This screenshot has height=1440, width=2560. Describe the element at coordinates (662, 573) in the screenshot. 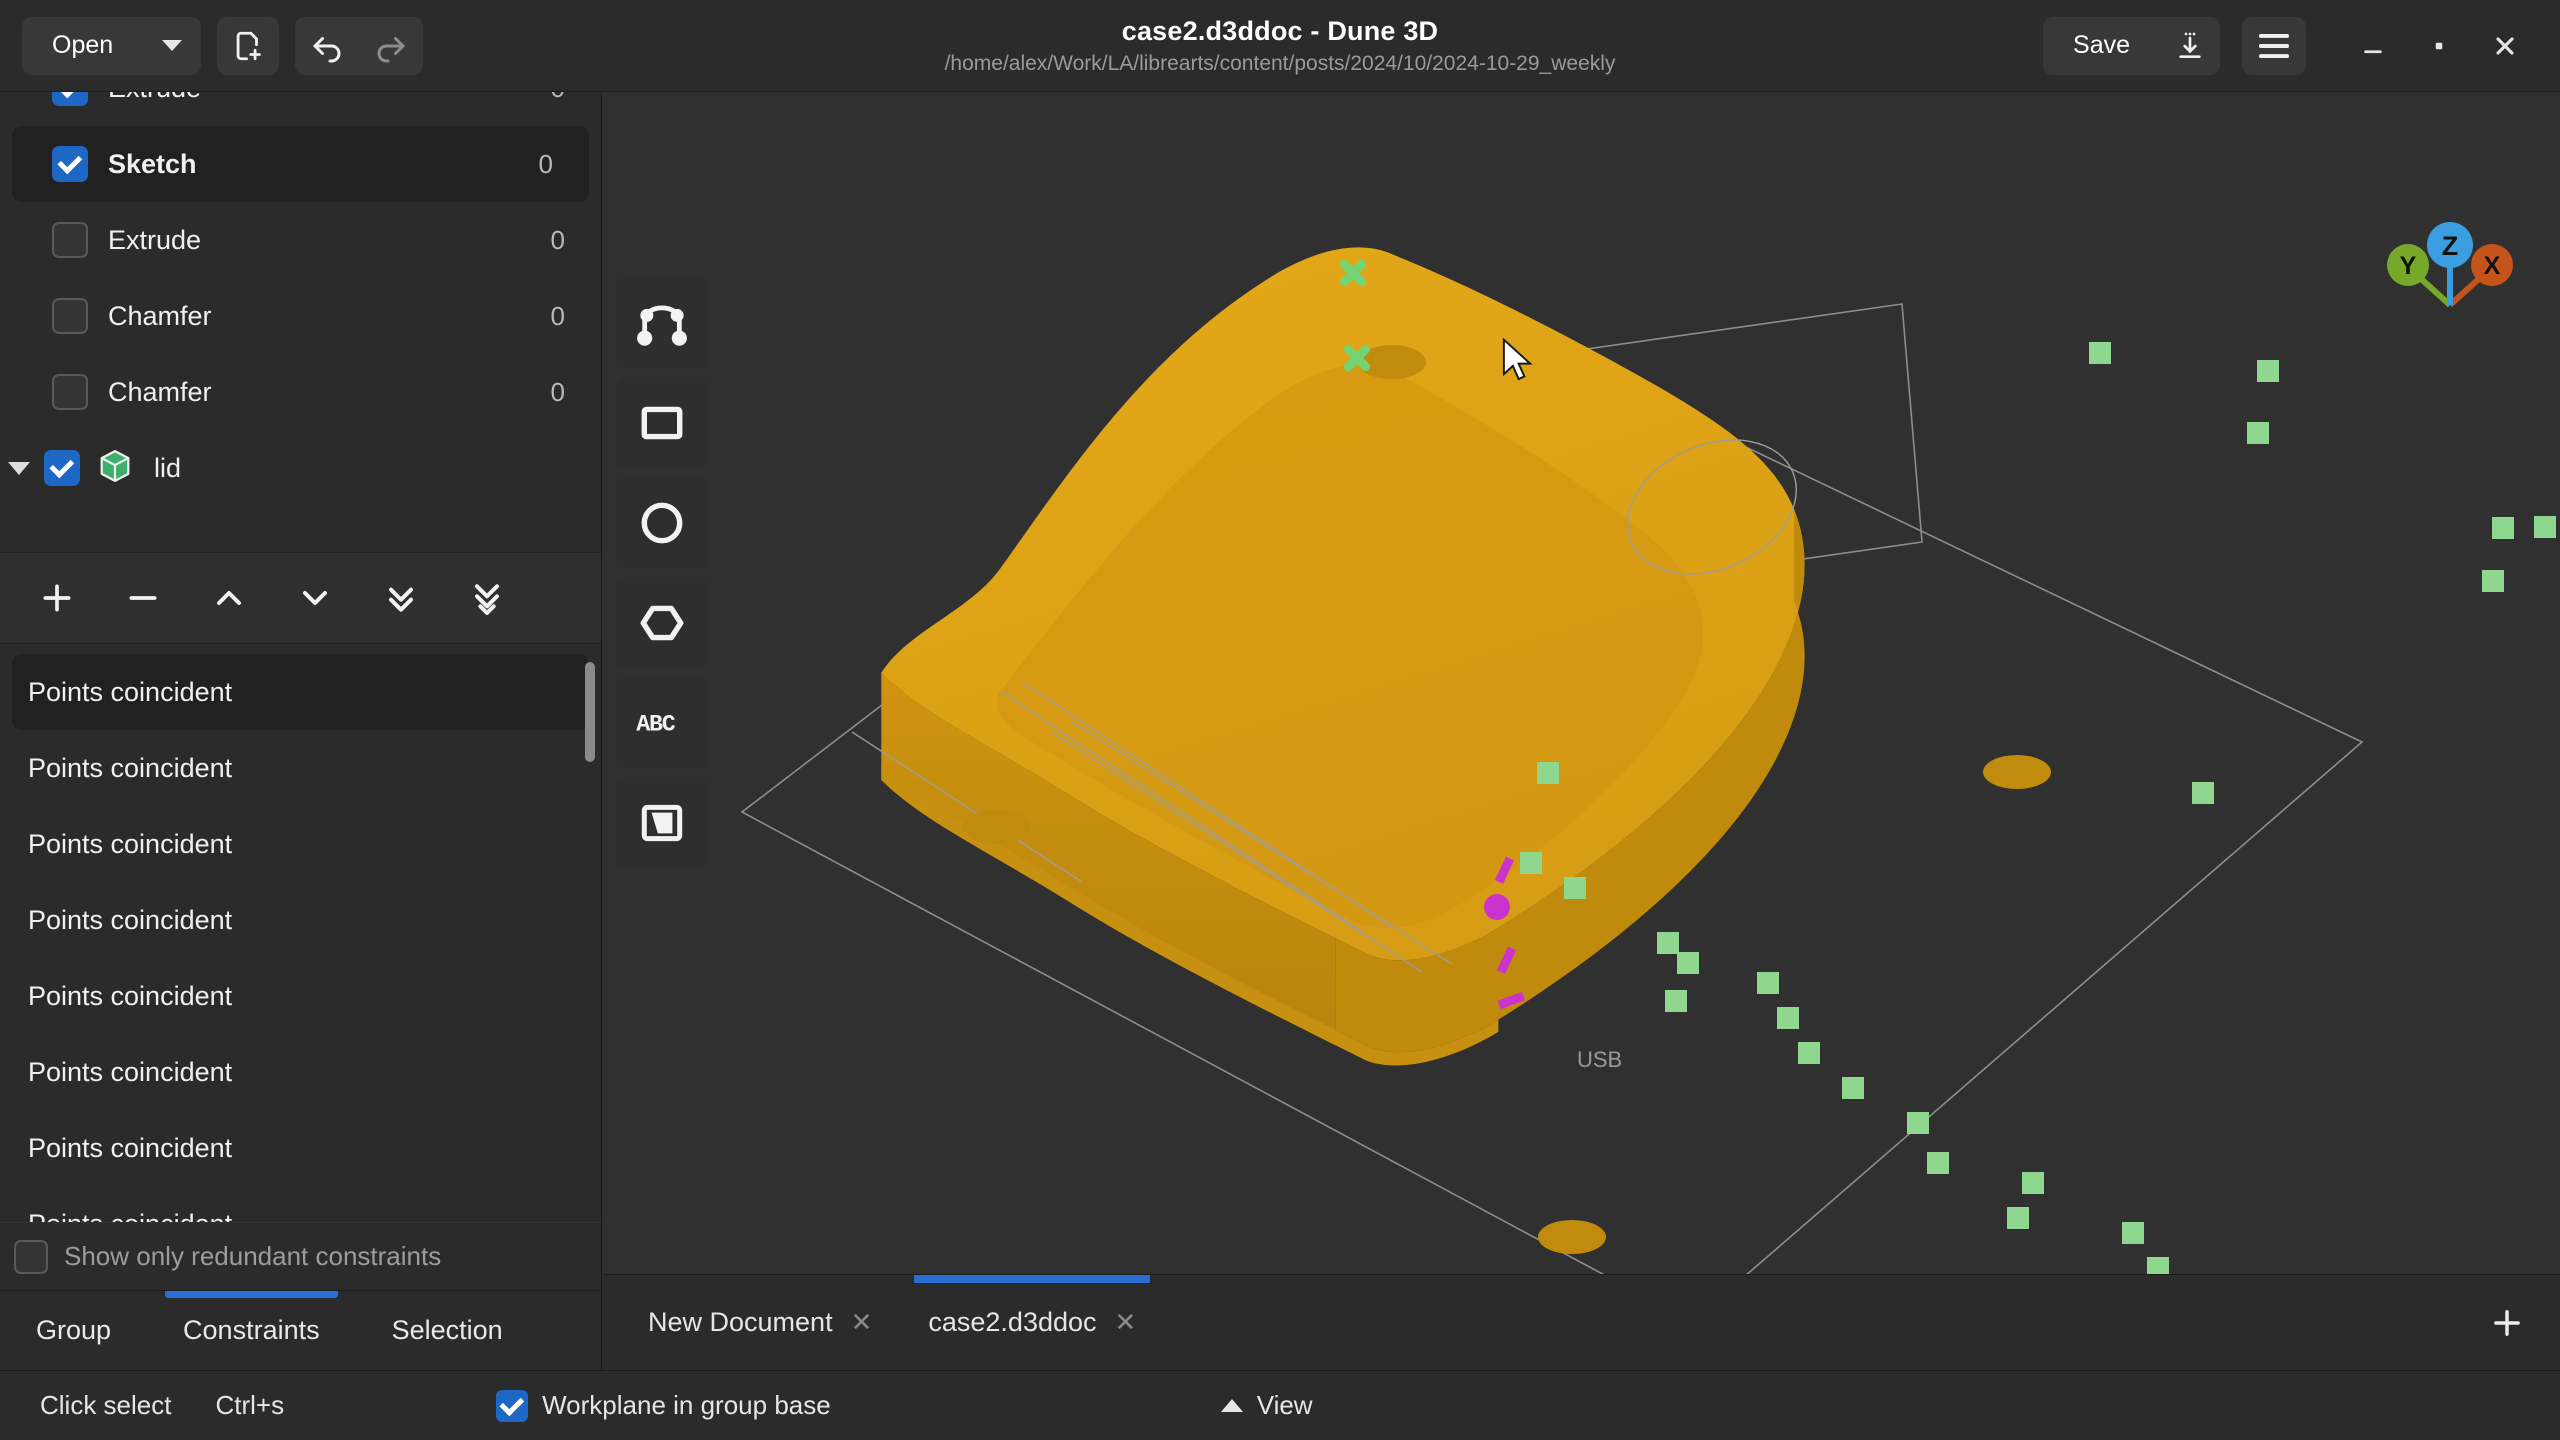

I see `sketch-tool-palette: ABC` at that location.